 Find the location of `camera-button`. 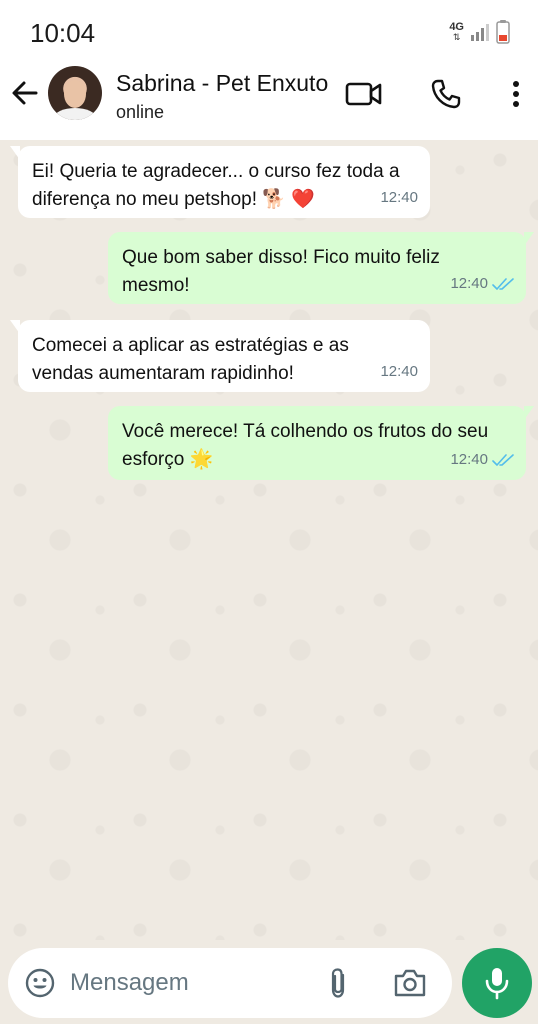

camera-button is located at coordinates (410, 983).